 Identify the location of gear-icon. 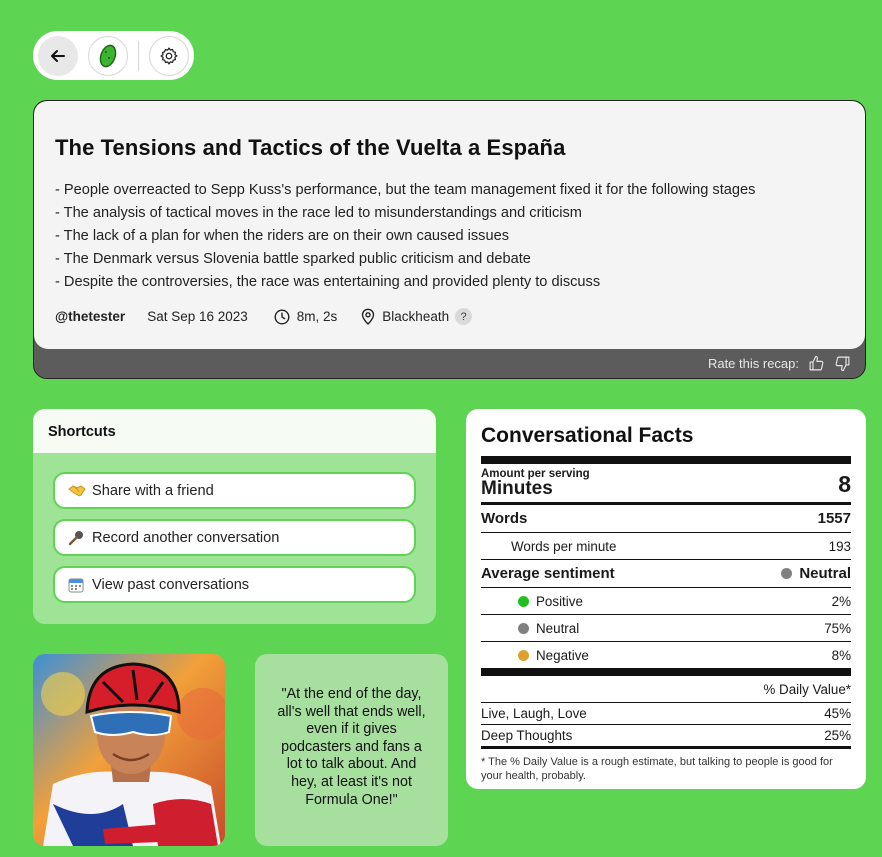
(169, 55).